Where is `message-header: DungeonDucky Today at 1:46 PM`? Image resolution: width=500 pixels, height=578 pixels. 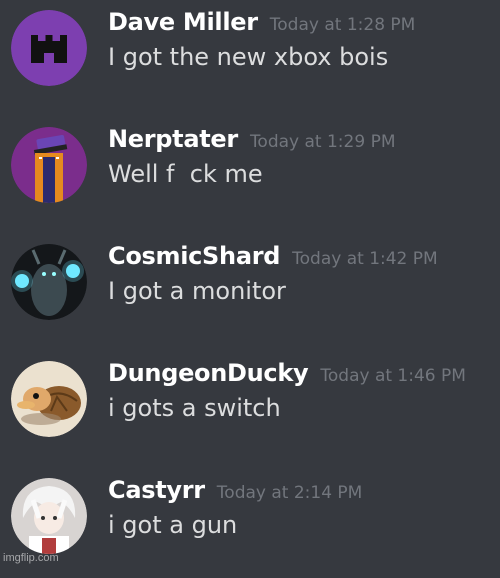 message-header: DungeonDucky Today at 1:46 PM is located at coordinates (287, 376).